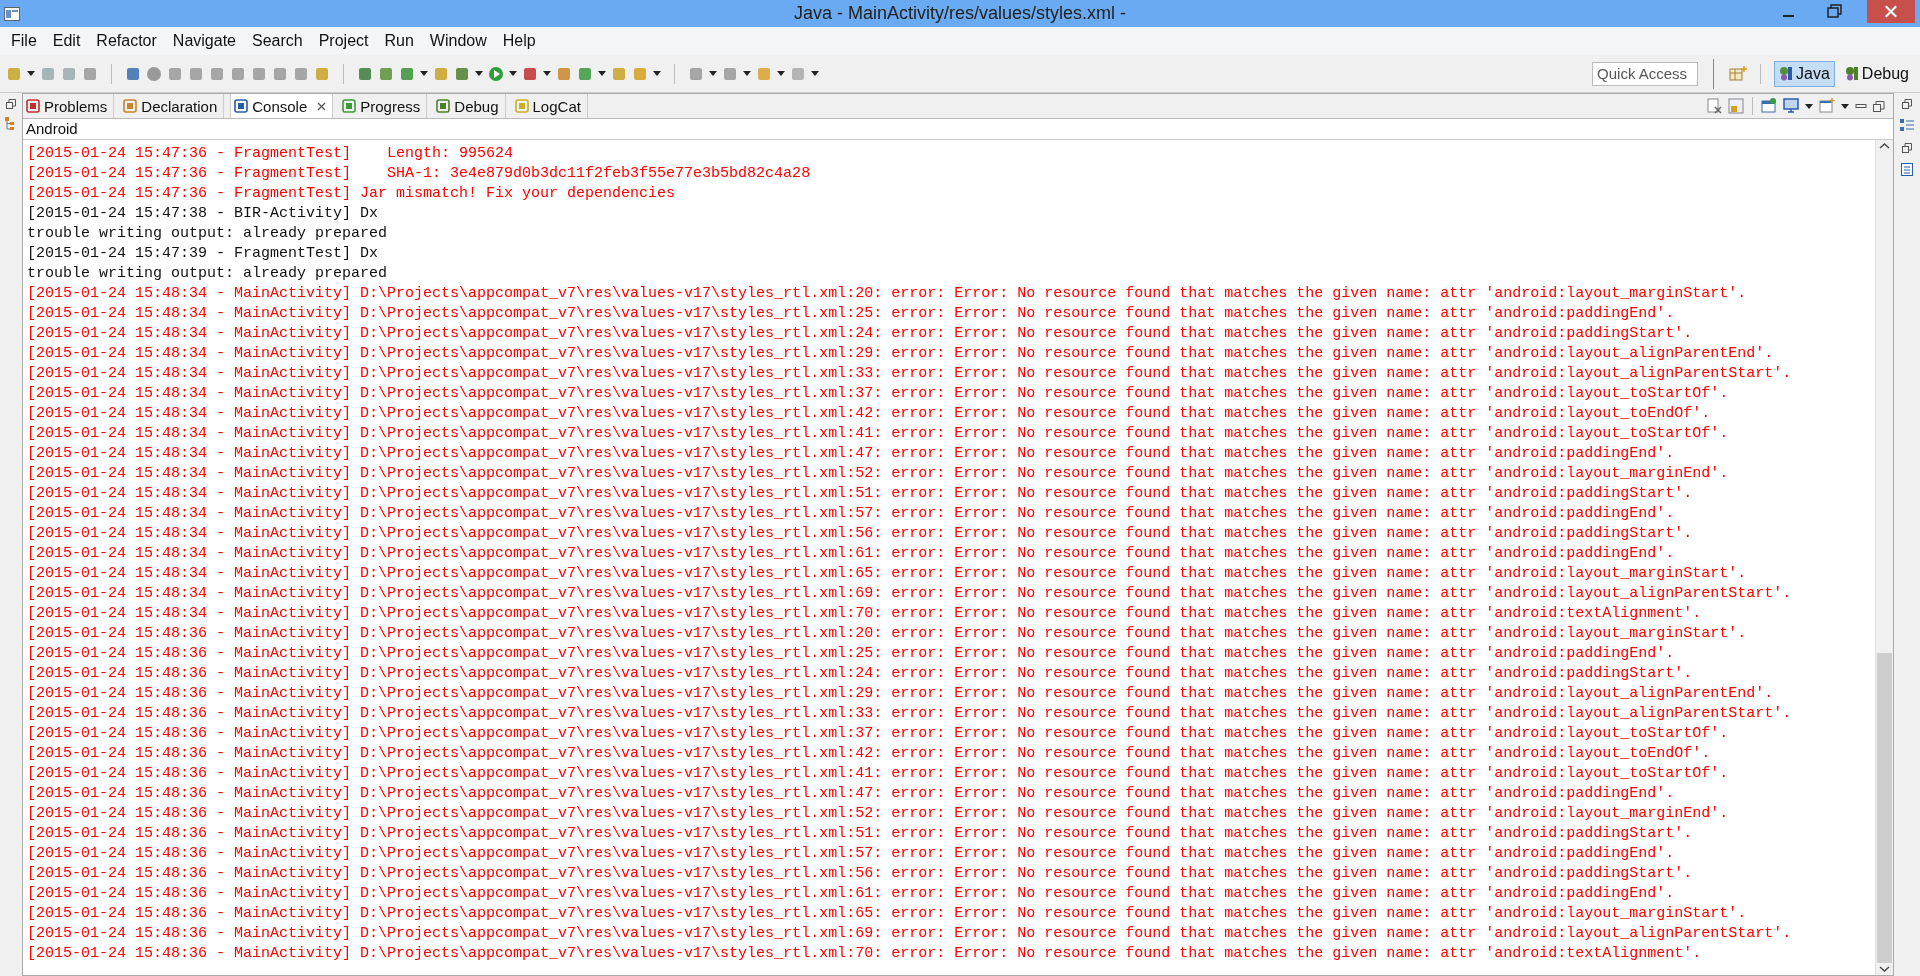  I want to click on console-line: [2015-01-24 15:48:36 - MainActivity] D:\Projects\appcompat_v7\res\values-v17\styles_rtl.xml:61: error: Error: No resource found that matches the given name: attr 'android:paddingEnd'., so click(851, 894).